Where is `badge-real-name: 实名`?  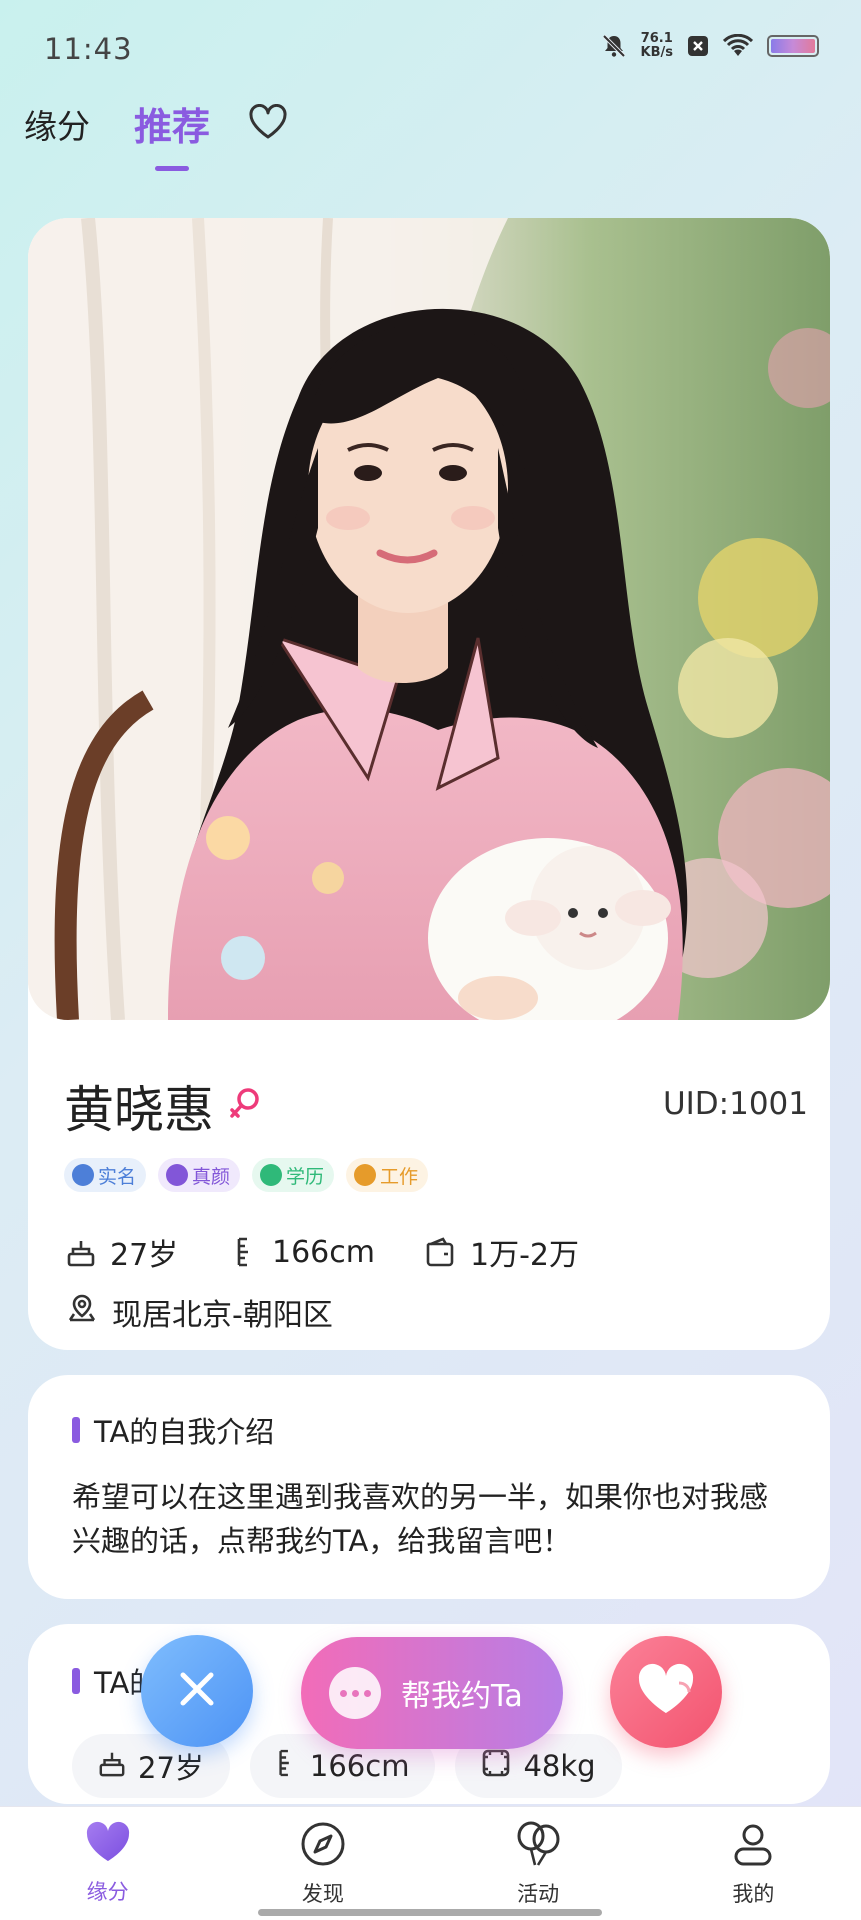 badge-real-name: 实名 is located at coordinates (105, 1175).